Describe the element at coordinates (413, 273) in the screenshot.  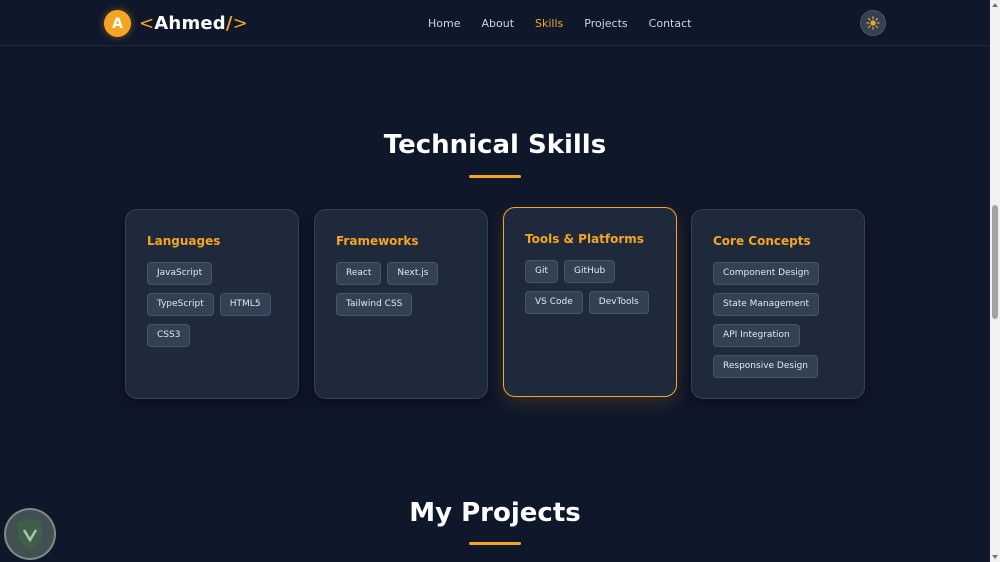
I see `skill-chip: Next.js` at that location.